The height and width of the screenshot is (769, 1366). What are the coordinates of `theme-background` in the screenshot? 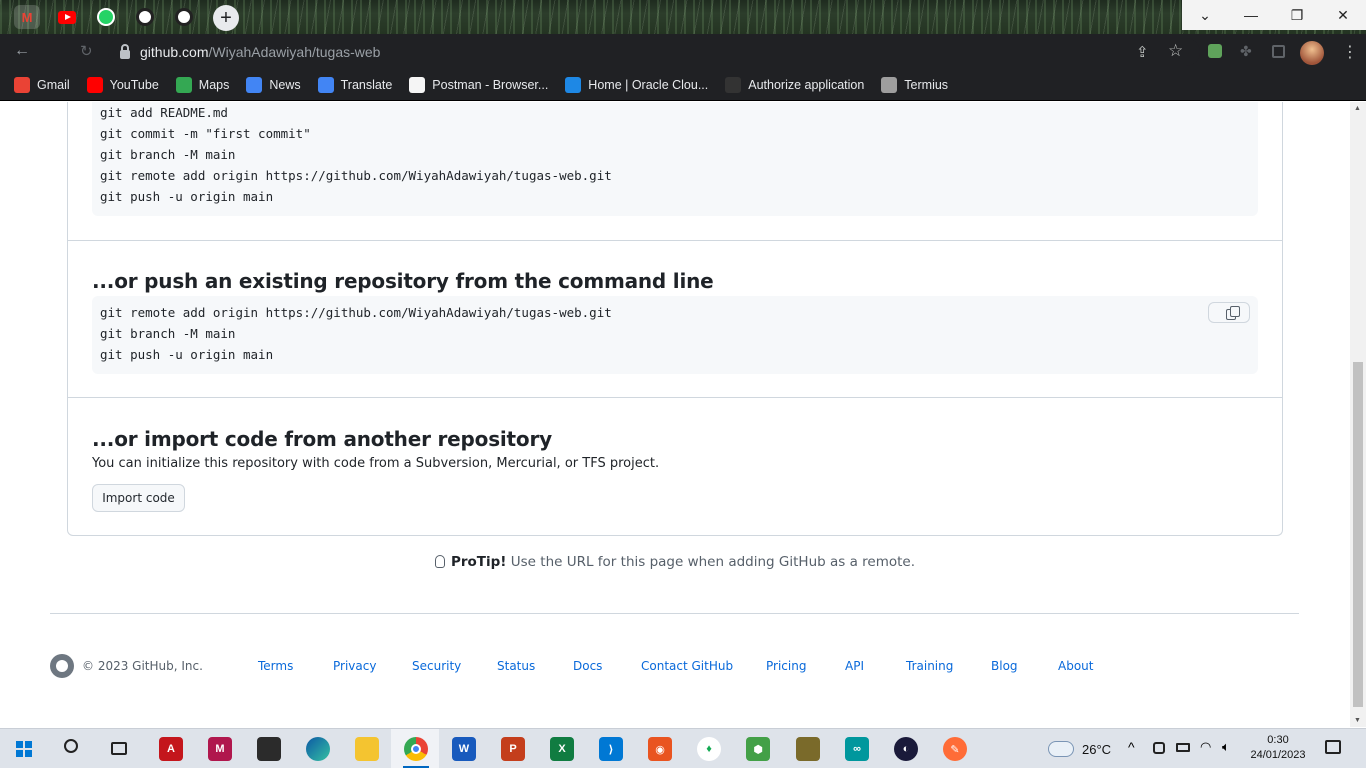 It's located at (683, 17).